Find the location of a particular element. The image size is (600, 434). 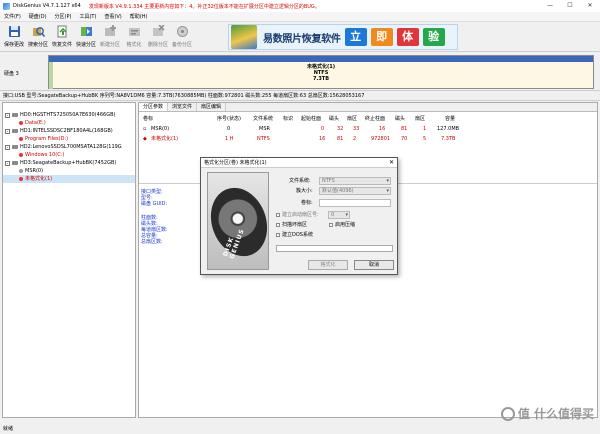

quick-partition-button: 快速分区 is located at coordinates (86, 37).